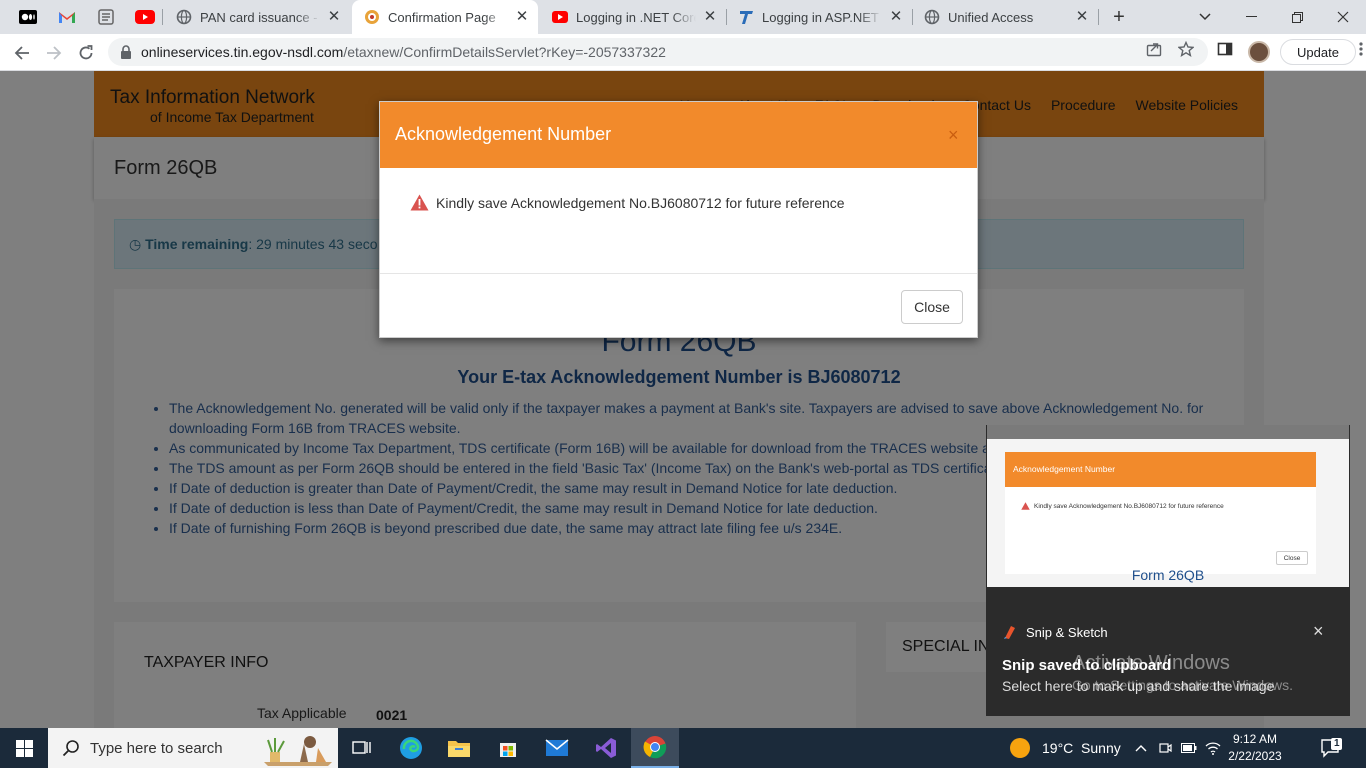  Describe the element at coordinates (242, 52) in the screenshot. I see `url-host: onlineservices.tin.egov-nsdl.com` at that location.